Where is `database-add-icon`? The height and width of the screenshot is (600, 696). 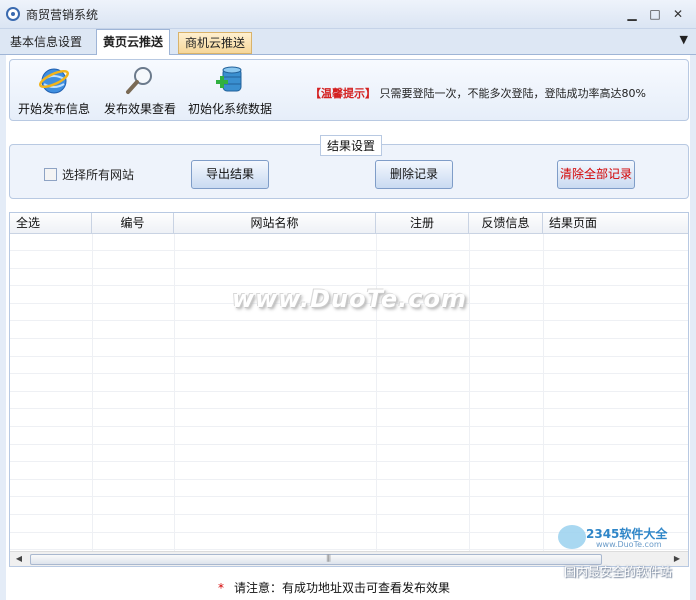
database-add-icon is located at coordinates (230, 80).